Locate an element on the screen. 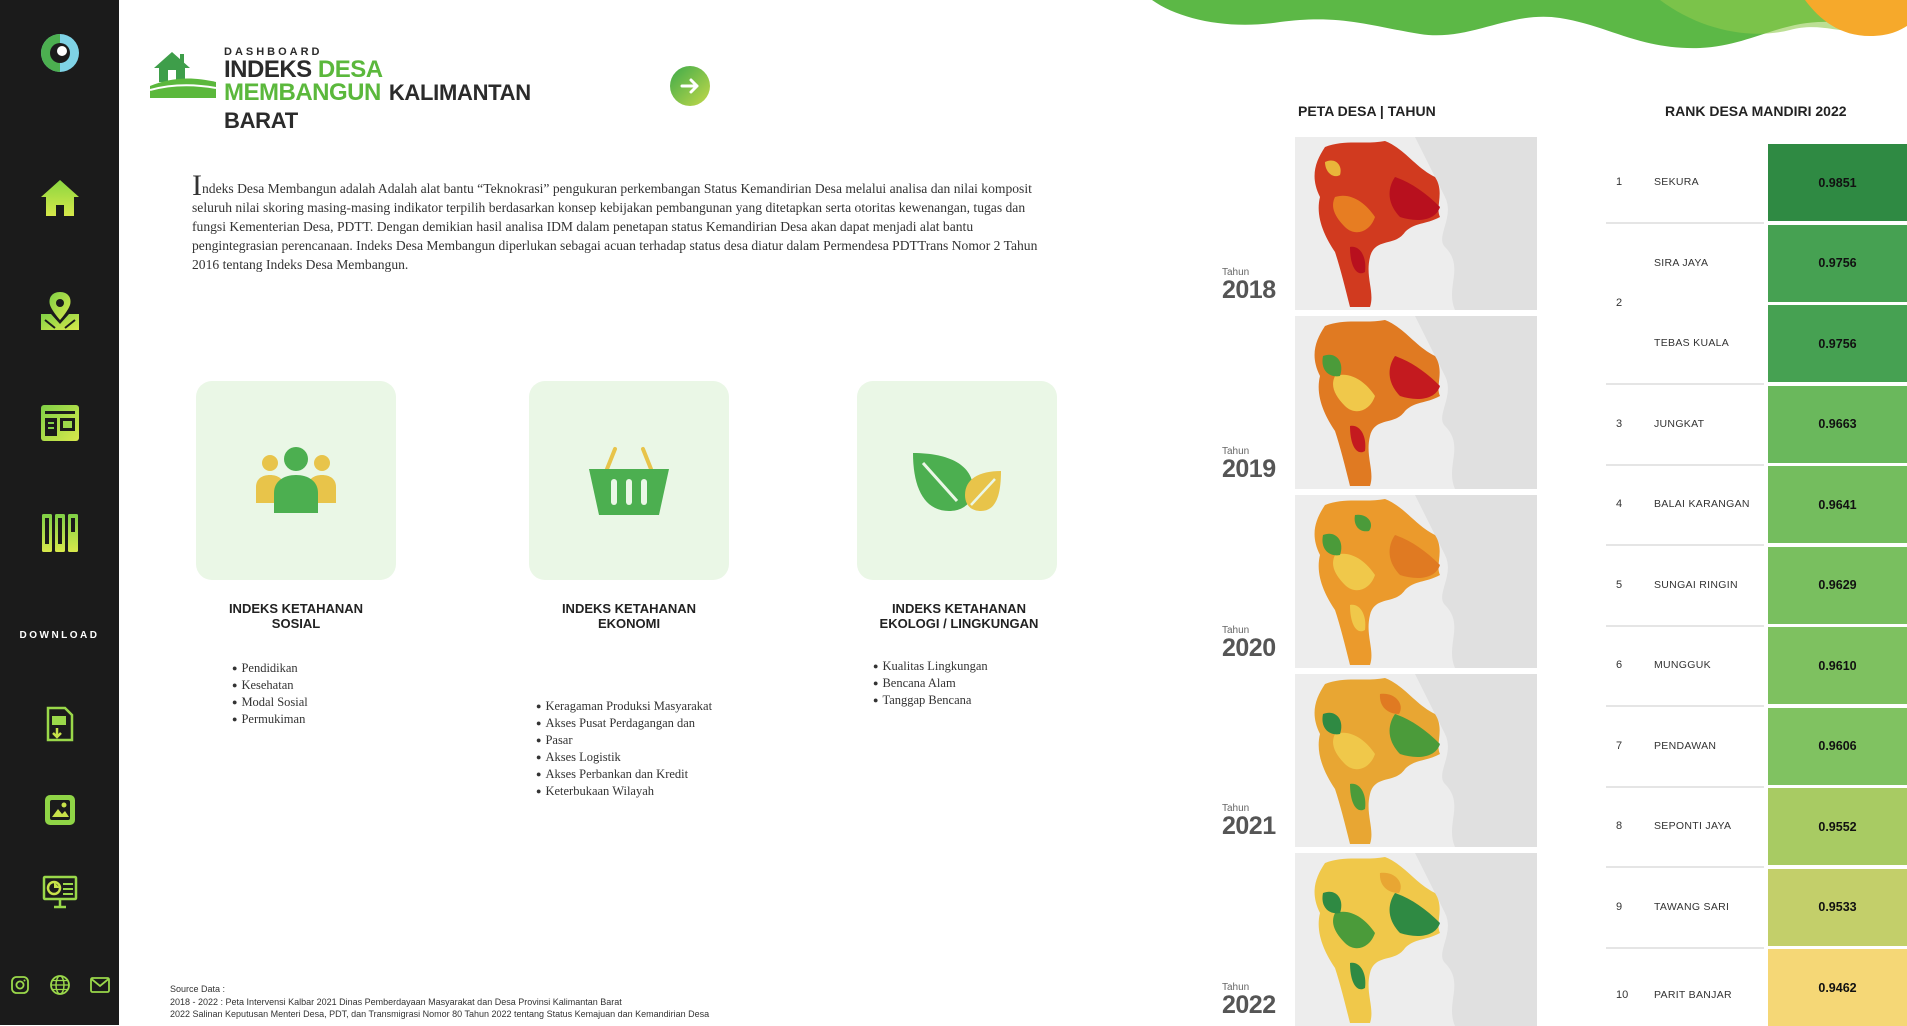 Image resolution: width=1907 pixels, height=1026 pixels. list-item: Tanggap Bencana is located at coordinates (930, 700).